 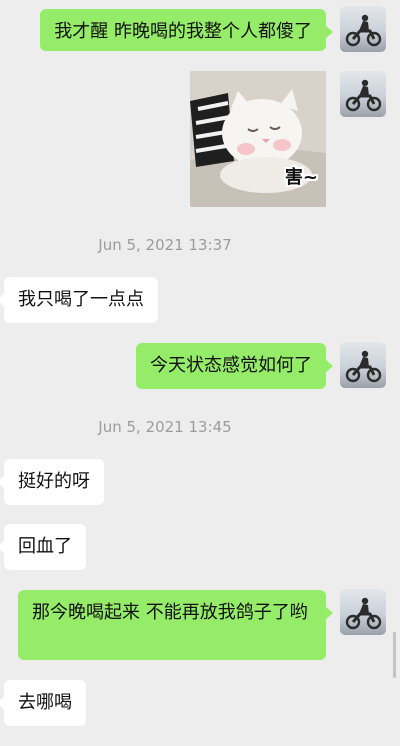 I want to click on message-row: 我才醒 昨晚喝的我整个人都傻了, so click(x=200, y=30).